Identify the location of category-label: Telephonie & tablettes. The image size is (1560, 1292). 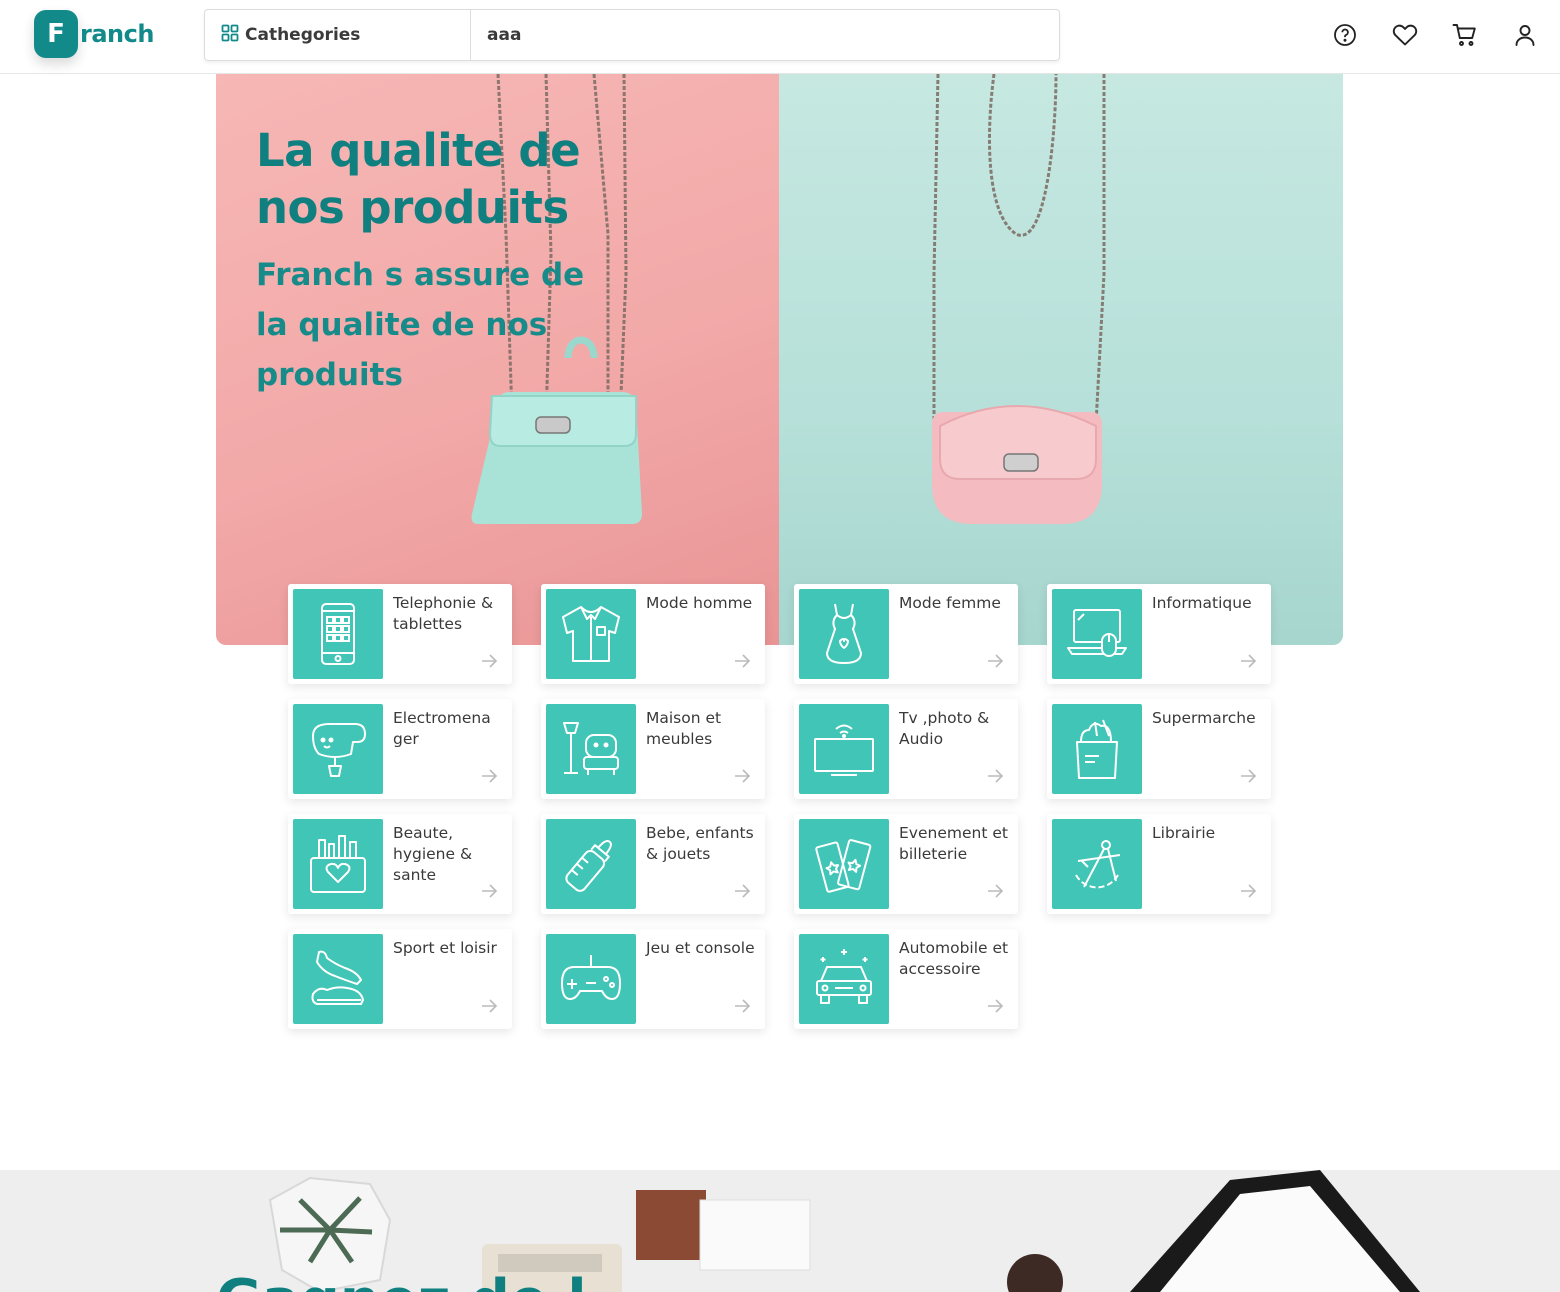
(443, 613).